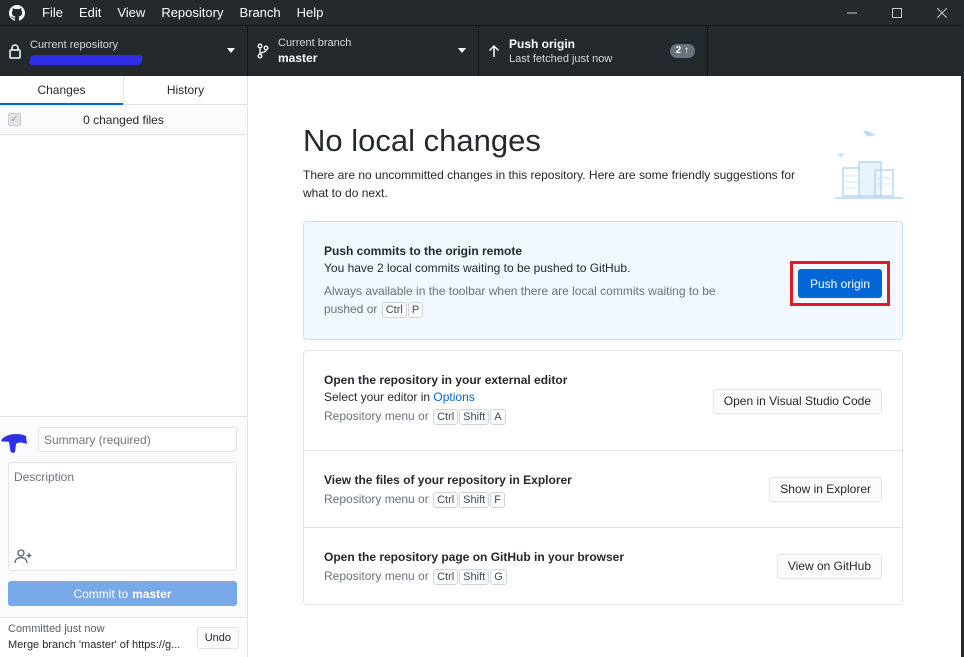  I want to click on close-icon, so click(941, 12).